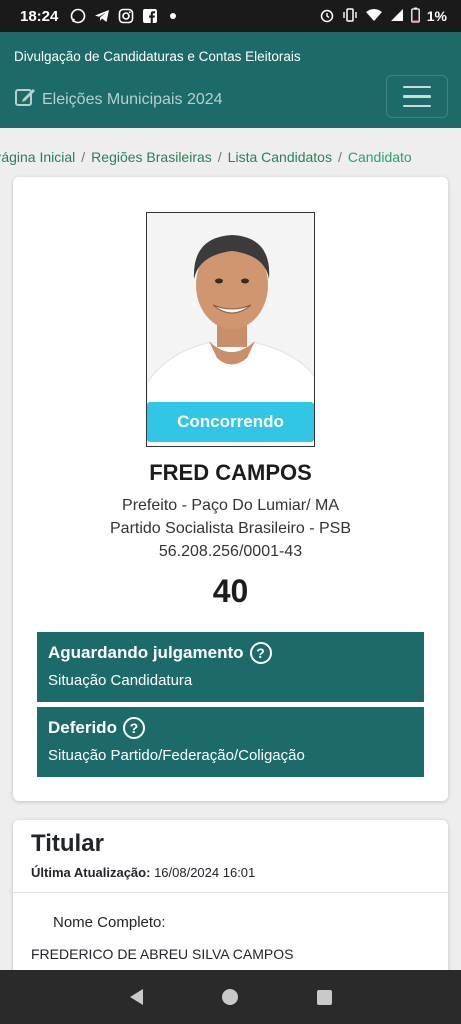 This screenshot has height=1024, width=461. What do you see at coordinates (324, 997) in the screenshot?
I see `recent-apps-icon` at bounding box center [324, 997].